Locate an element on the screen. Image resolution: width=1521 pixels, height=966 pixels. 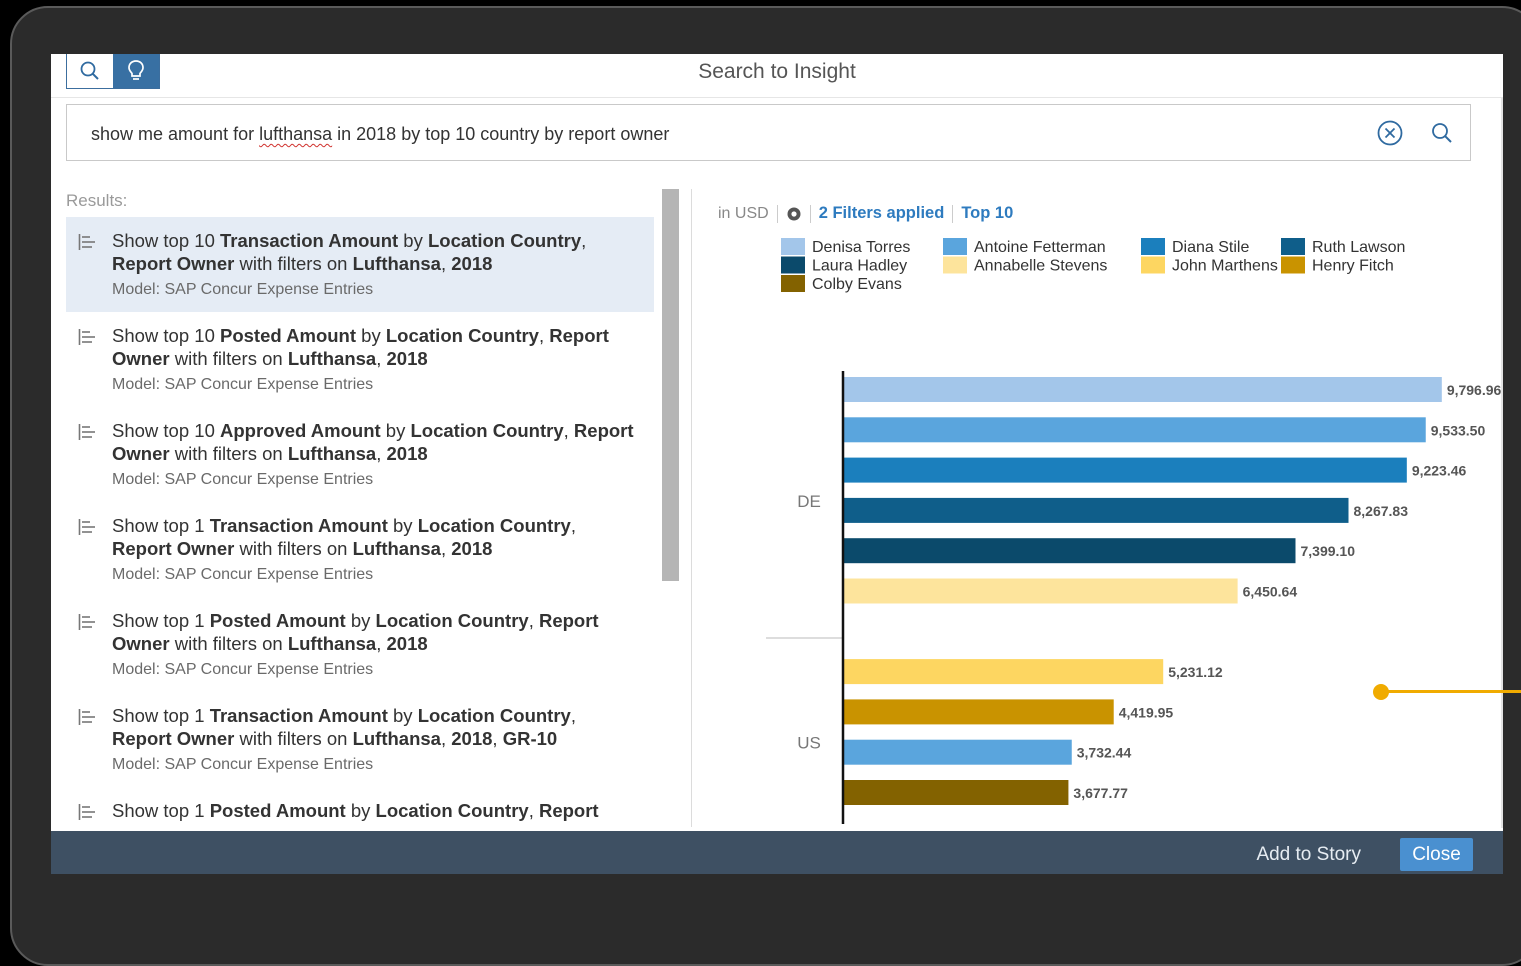
legend-label: Annabelle Stevens is located at coordinates (1040, 266).